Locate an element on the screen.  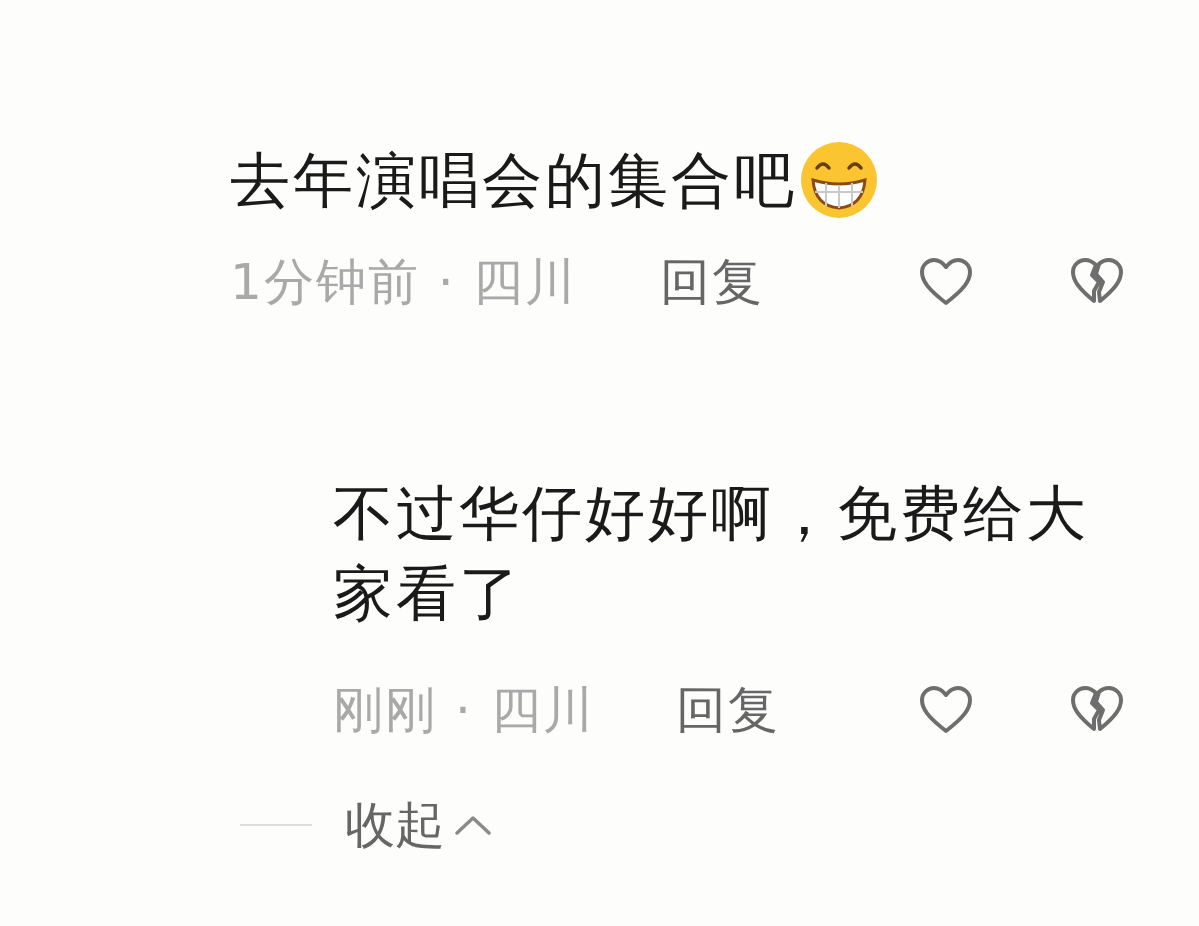
comment-meta: 1分钟前 · 四川 is located at coordinates (404, 282).